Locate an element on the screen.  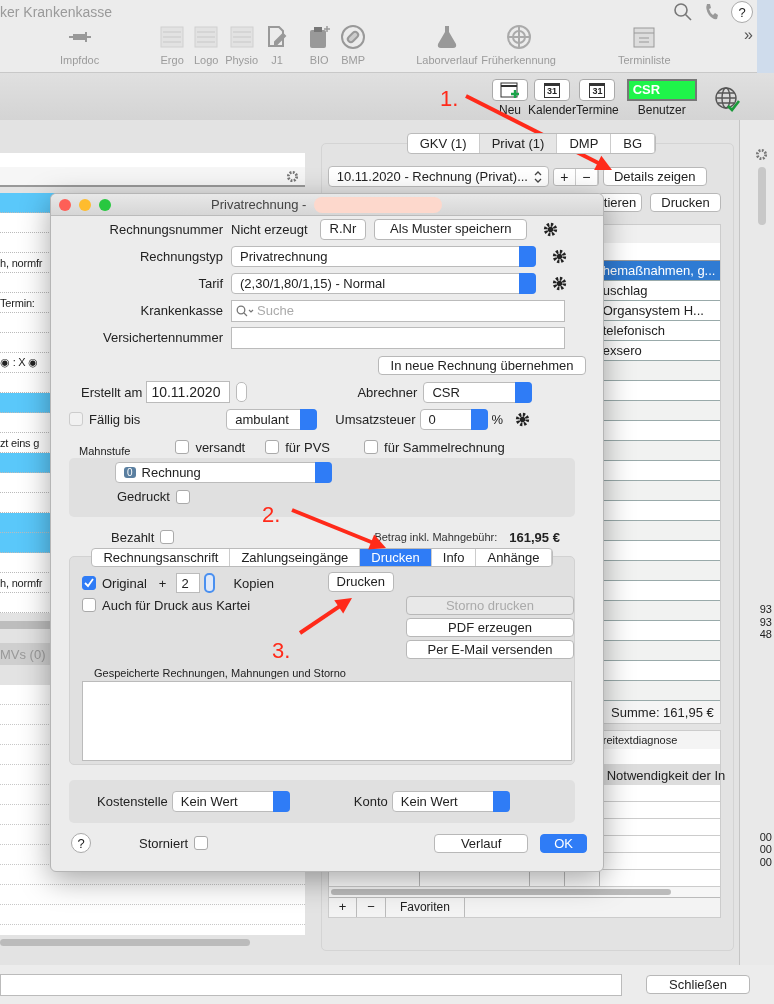
tab: Drucken is located at coordinates (396, 557).